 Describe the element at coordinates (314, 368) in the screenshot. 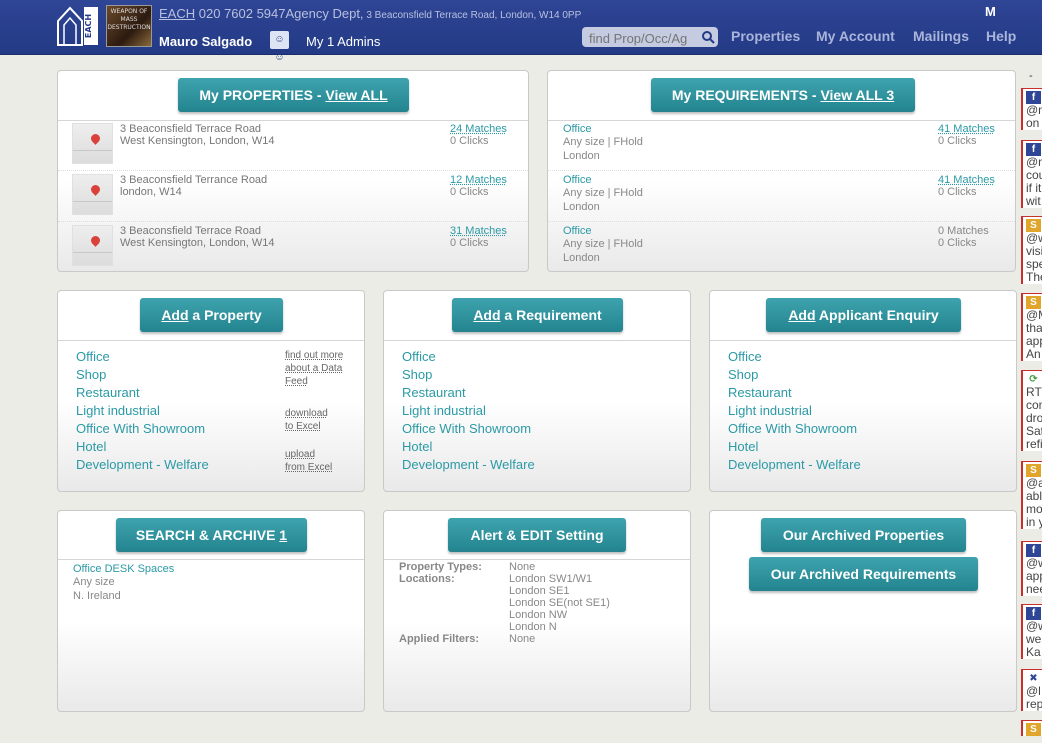

I see `find-out-data-feed-link: find out more about a Data Feed` at that location.